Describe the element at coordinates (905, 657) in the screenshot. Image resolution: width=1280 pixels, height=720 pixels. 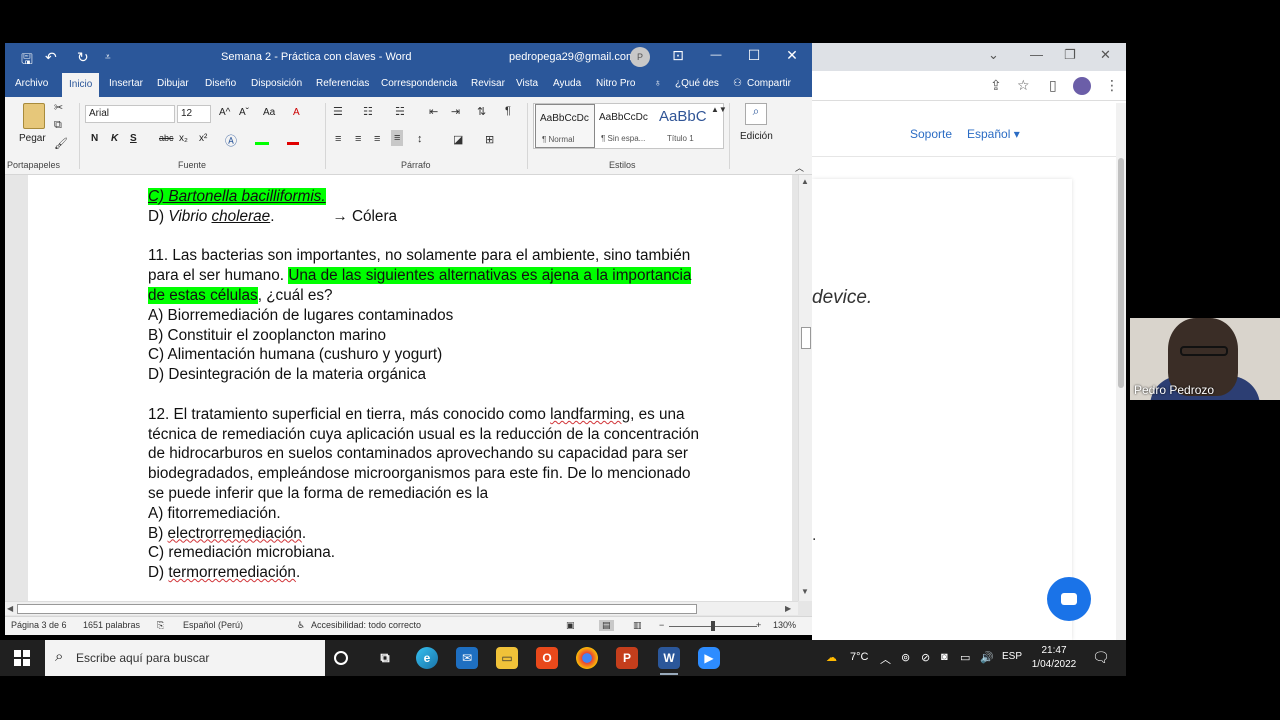
I see `network-icon: ⊚` at that location.